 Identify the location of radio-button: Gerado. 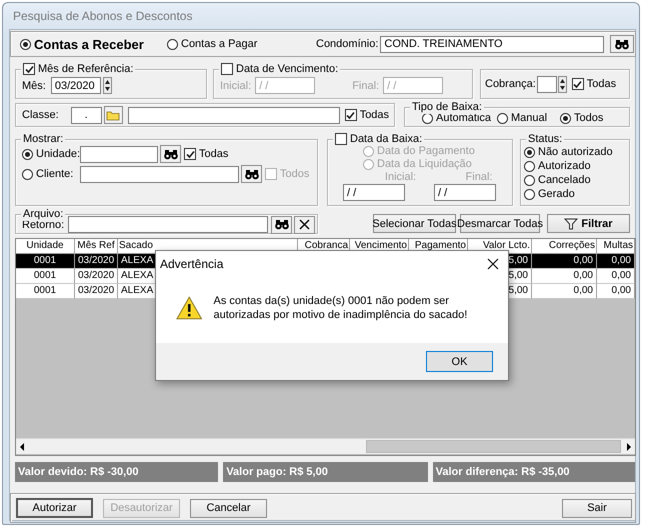
(576, 194).